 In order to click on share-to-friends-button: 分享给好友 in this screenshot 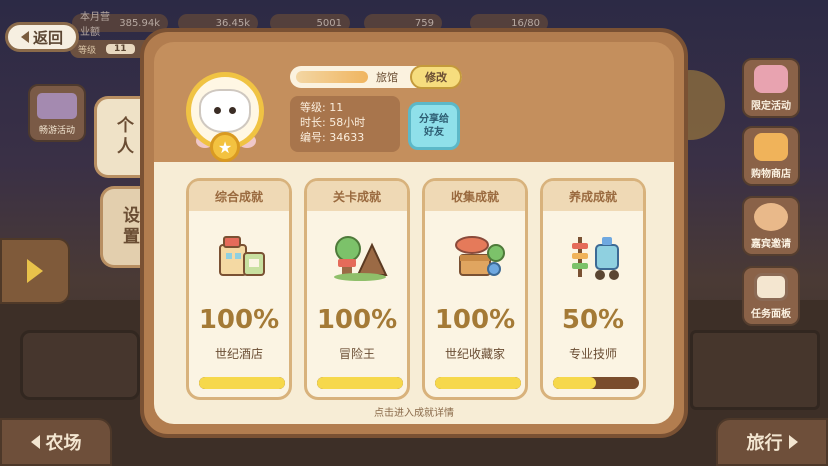, I will do `click(434, 126)`.